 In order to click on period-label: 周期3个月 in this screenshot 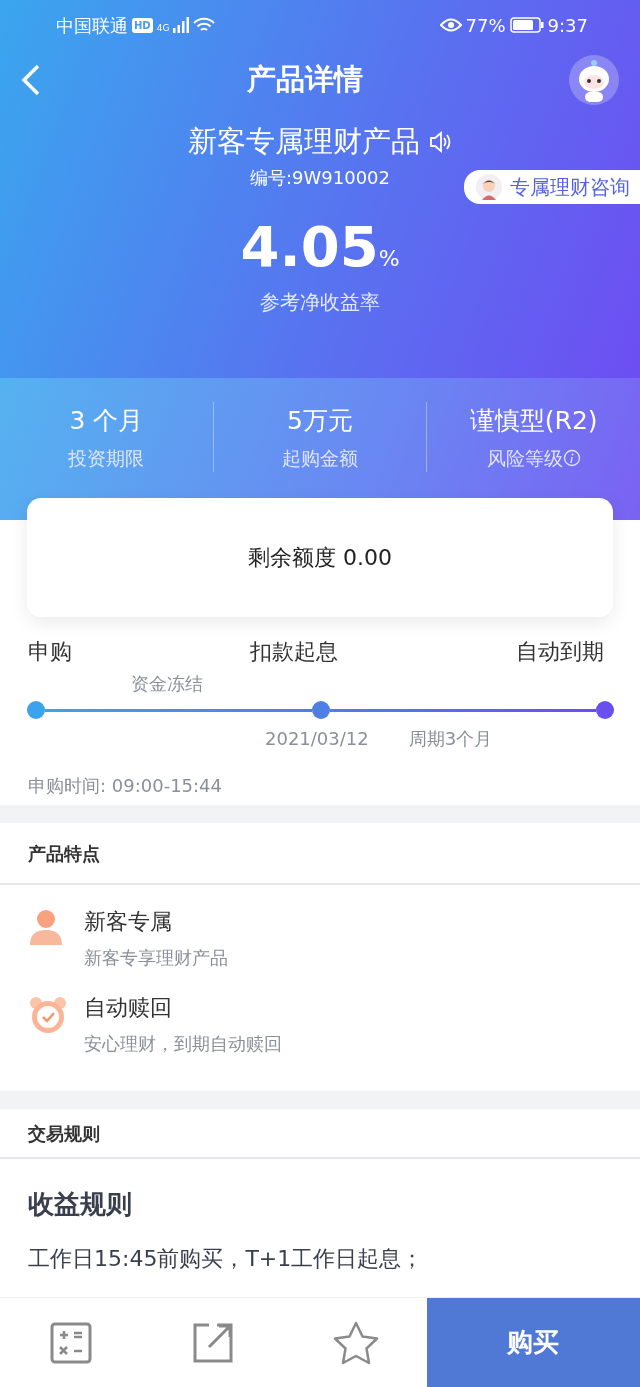, I will do `click(450, 739)`.